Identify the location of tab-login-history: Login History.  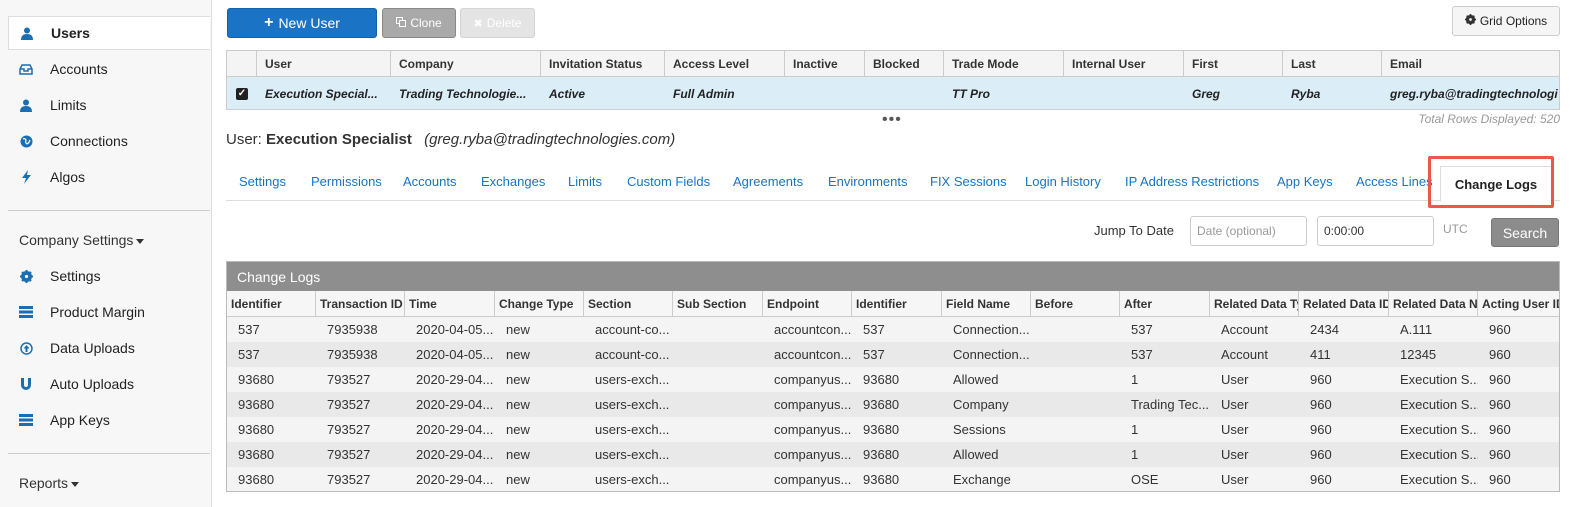
(1063, 181).